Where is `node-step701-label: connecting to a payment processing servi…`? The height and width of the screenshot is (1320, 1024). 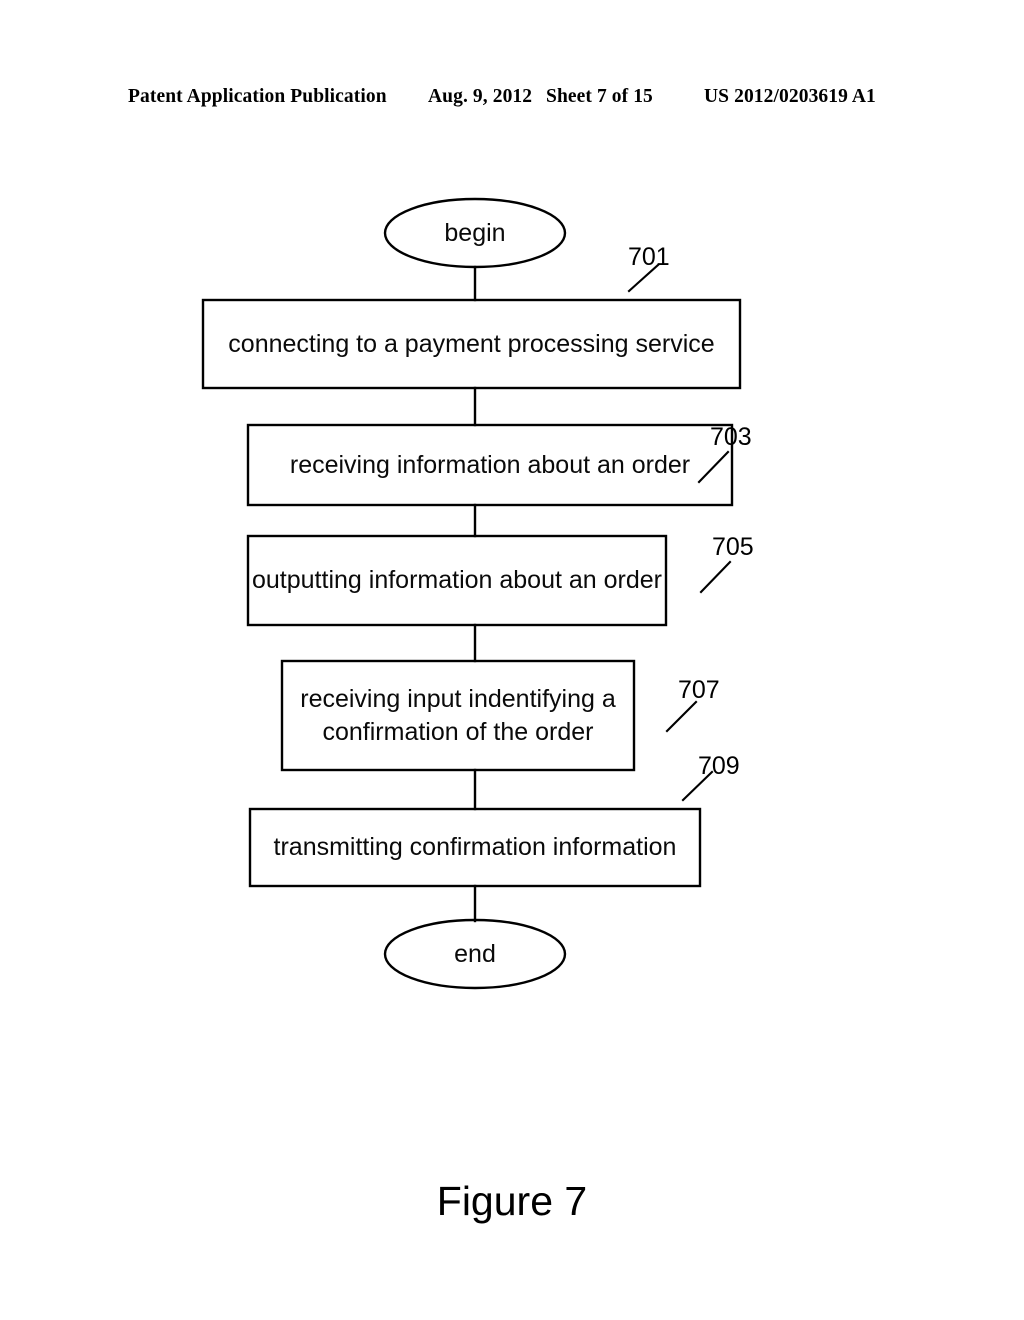 node-step701-label: connecting to a payment processing servi… is located at coordinates (471, 343).